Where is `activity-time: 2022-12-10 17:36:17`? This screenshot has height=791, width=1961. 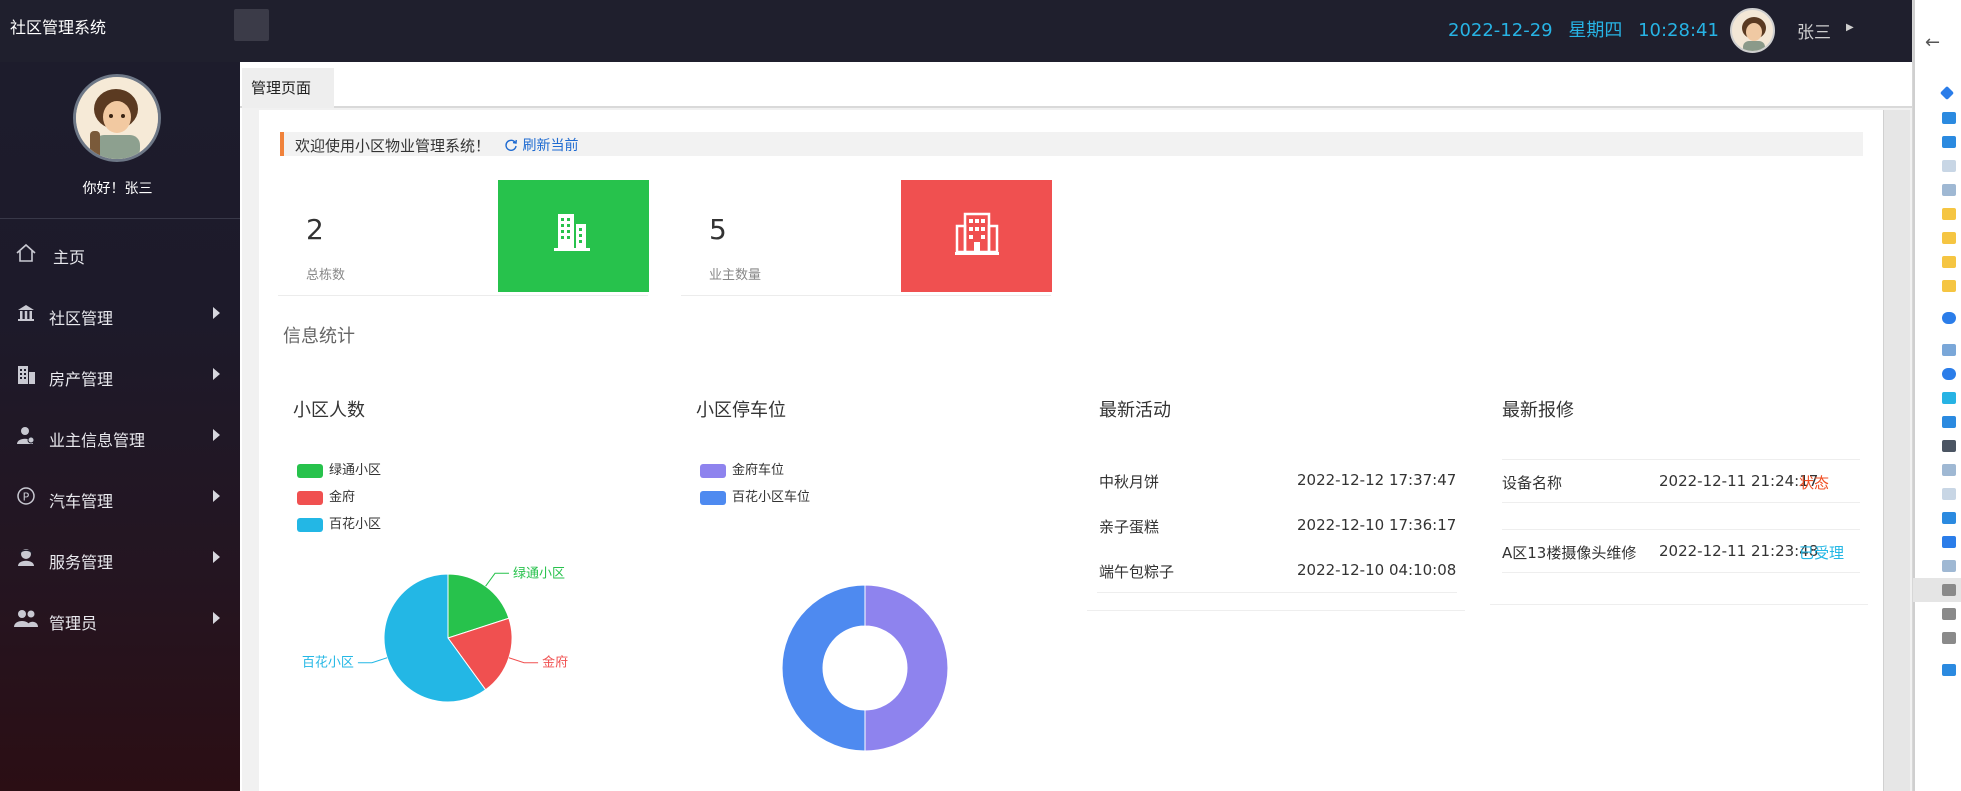 activity-time: 2022-12-10 17:36:17 is located at coordinates (1377, 525).